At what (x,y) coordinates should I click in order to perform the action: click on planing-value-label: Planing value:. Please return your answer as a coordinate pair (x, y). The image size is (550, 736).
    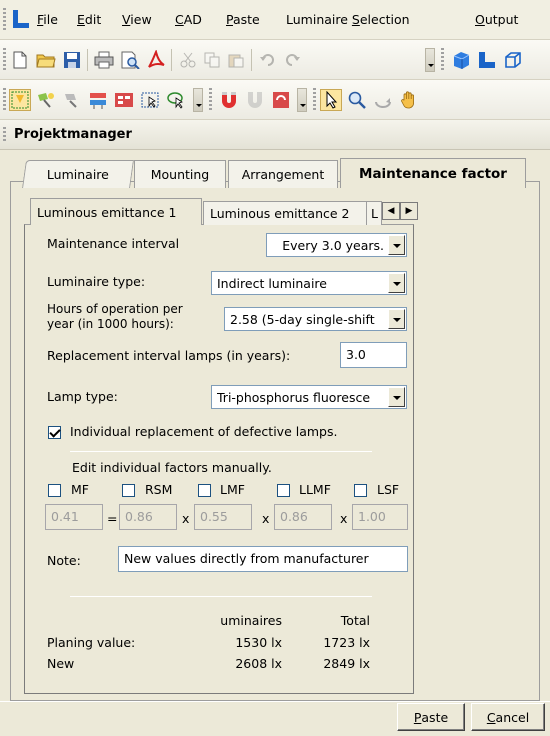
    Looking at the image, I should click on (91, 642).